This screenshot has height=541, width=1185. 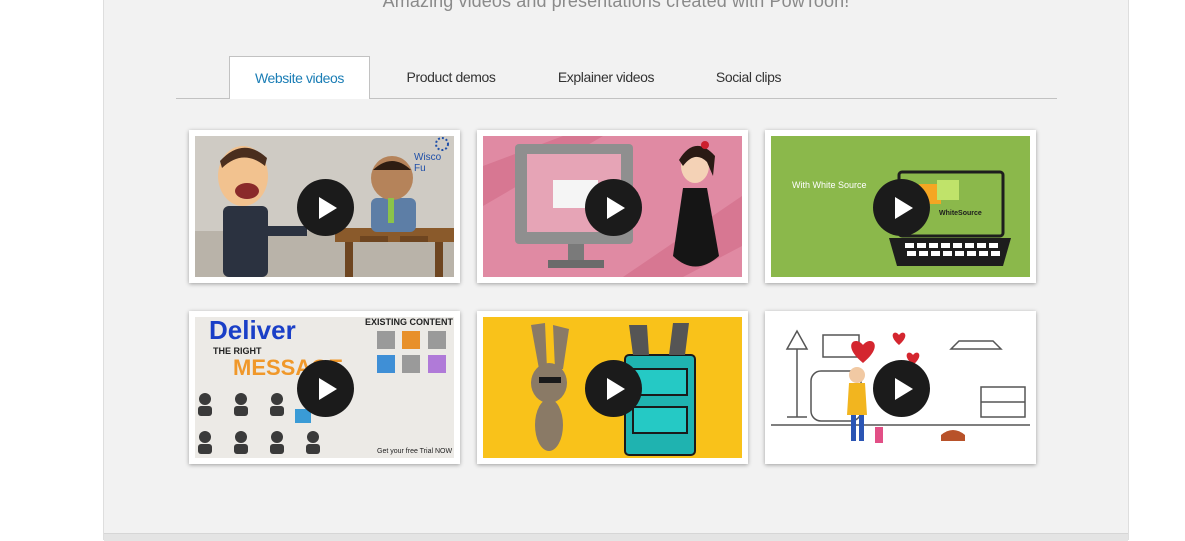 What do you see at coordinates (252, 331) in the screenshot?
I see `thumbnail-title: Deliver` at bounding box center [252, 331].